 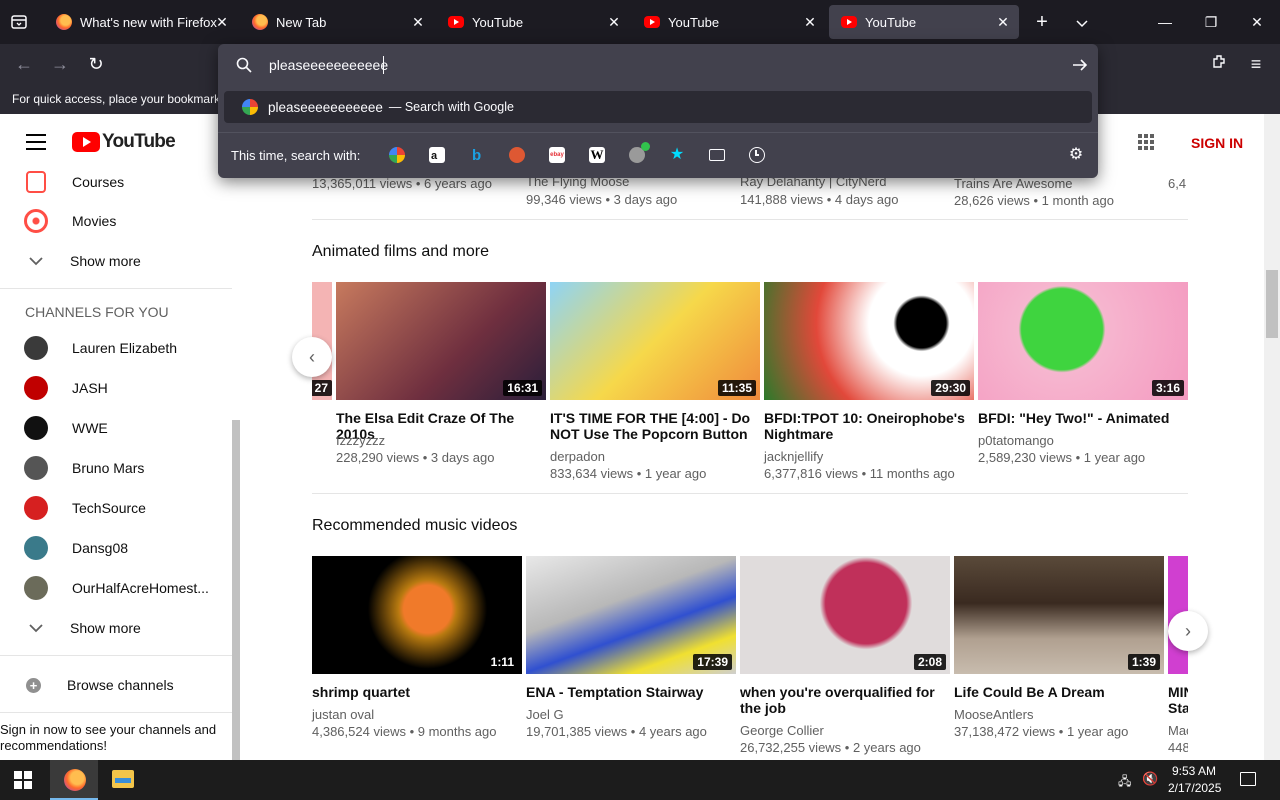 I want to click on app-menu-button: ≡, so click(x=1256, y=64).